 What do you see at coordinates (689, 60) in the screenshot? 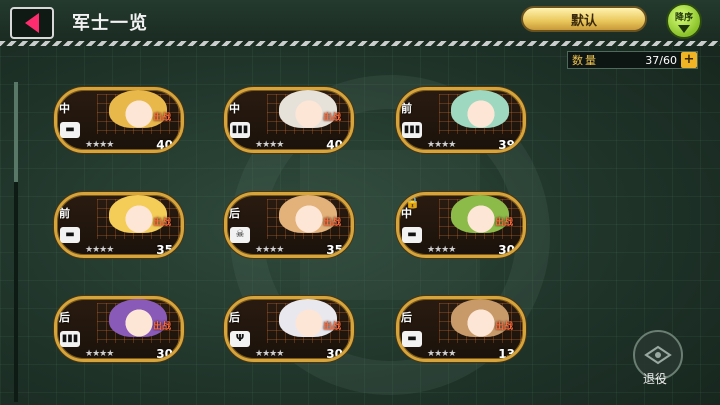
I see `expand-capacity-button: +` at bounding box center [689, 60].